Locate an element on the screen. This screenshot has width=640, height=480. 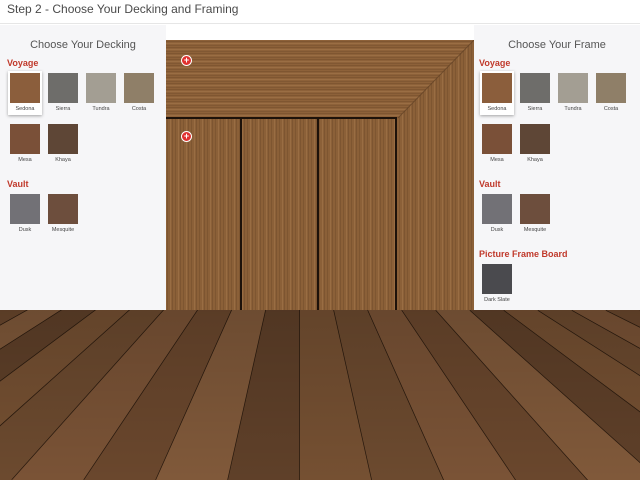
frame-hotspot-button: + is located at coordinates (186, 60).